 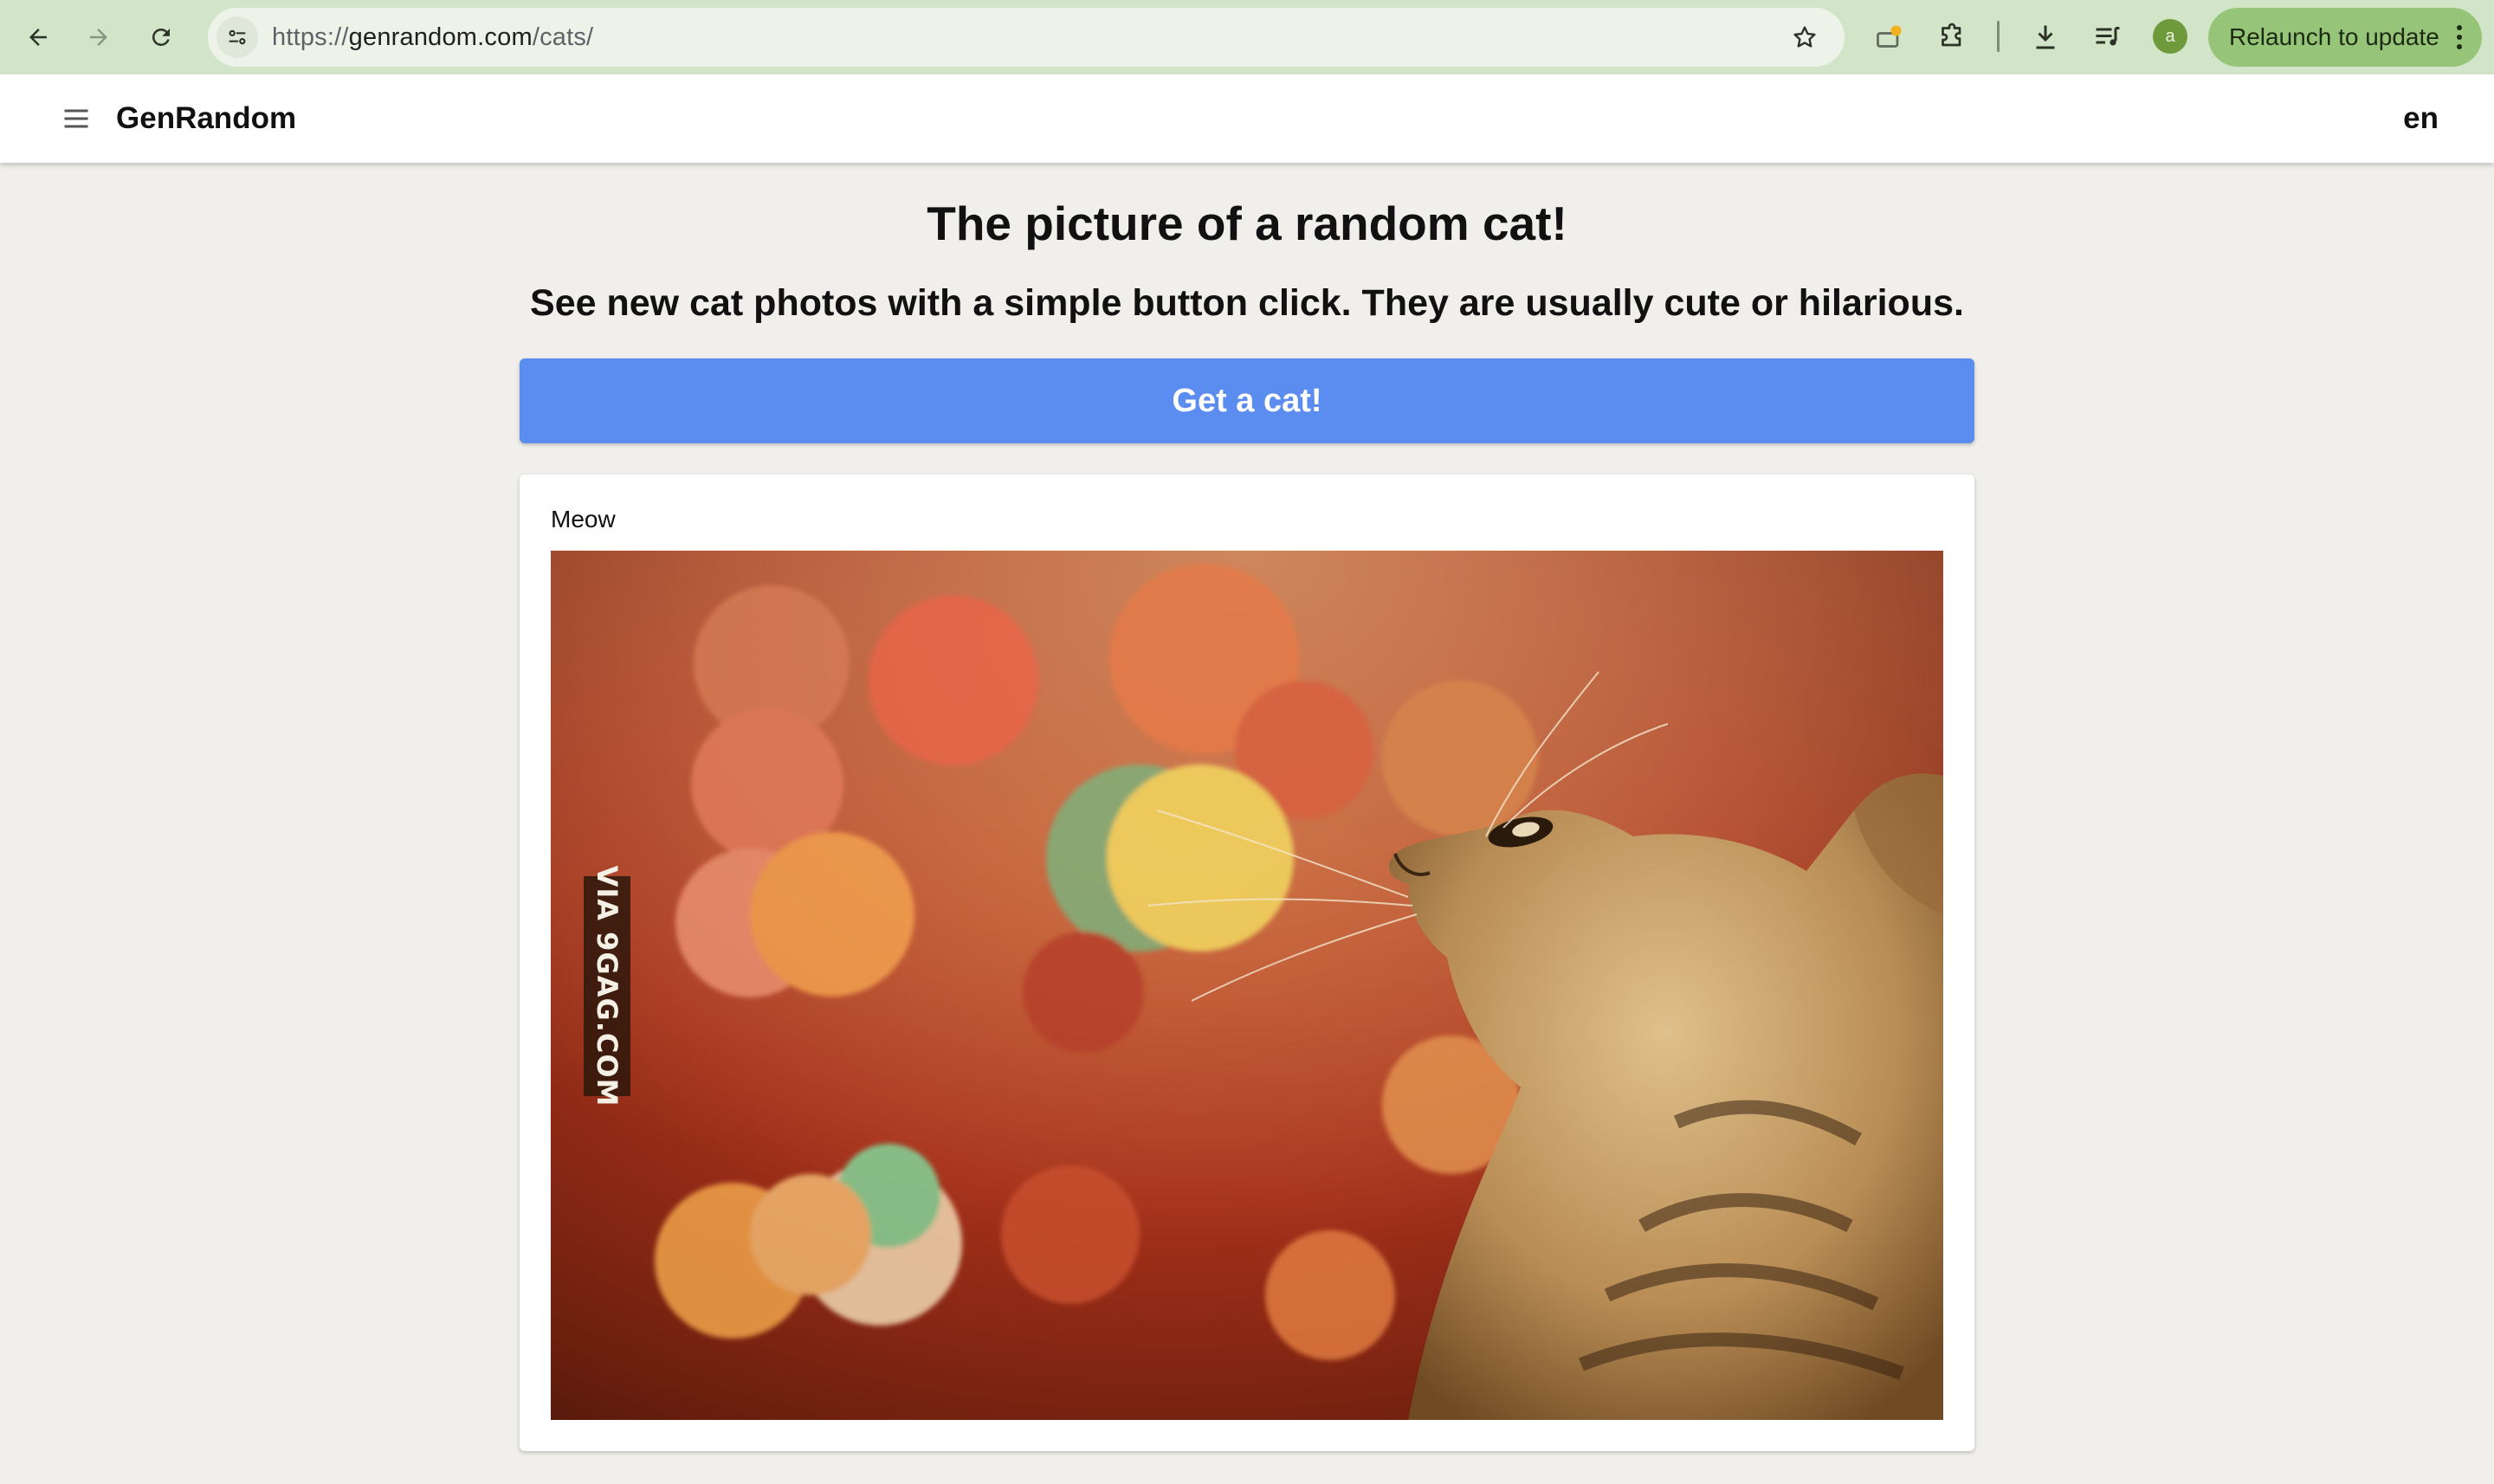 I want to click on url-text: https://genrandom.com/cats/, so click(x=432, y=37).